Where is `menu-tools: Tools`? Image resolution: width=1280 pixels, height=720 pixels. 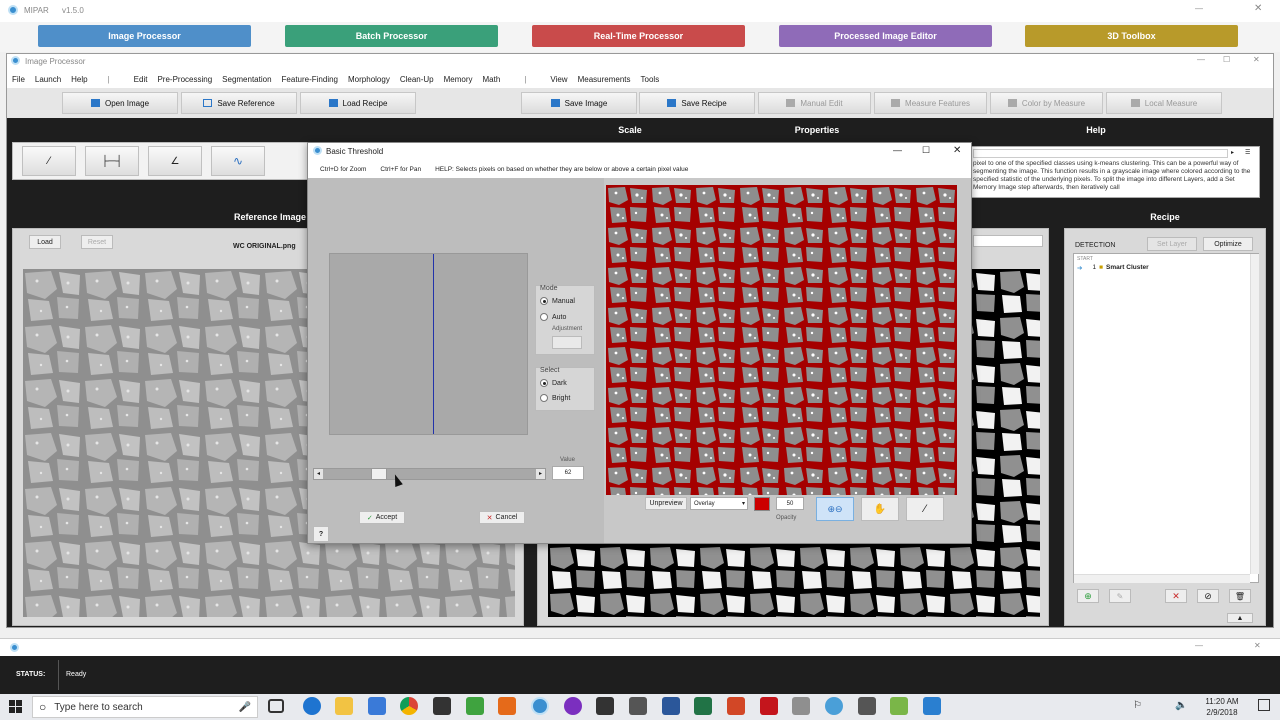 menu-tools: Tools is located at coordinates (650, 79).